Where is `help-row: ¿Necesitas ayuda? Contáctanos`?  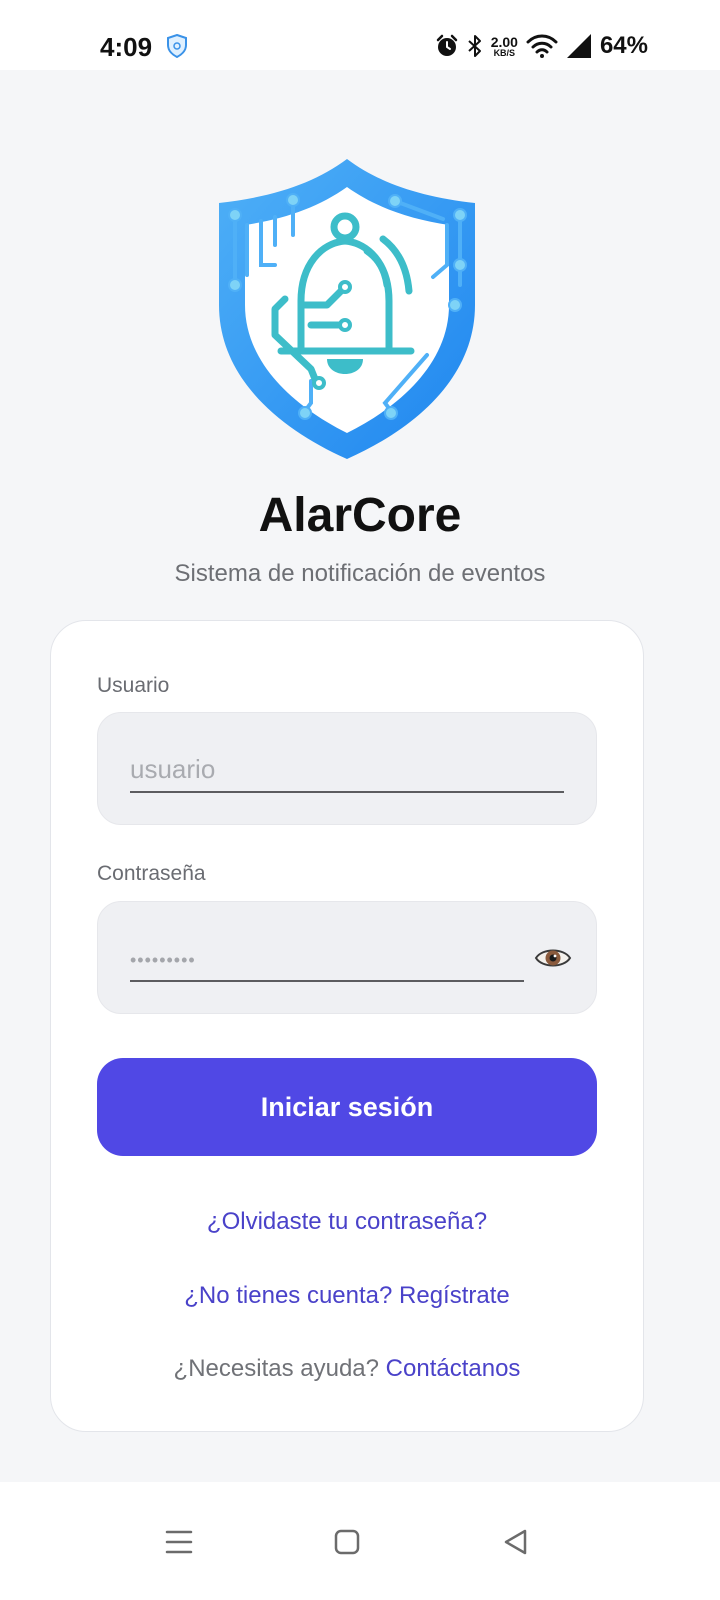 help-row: ¿Necesitas ayuda? Contáctanos is located at coordinates (347, 1369).